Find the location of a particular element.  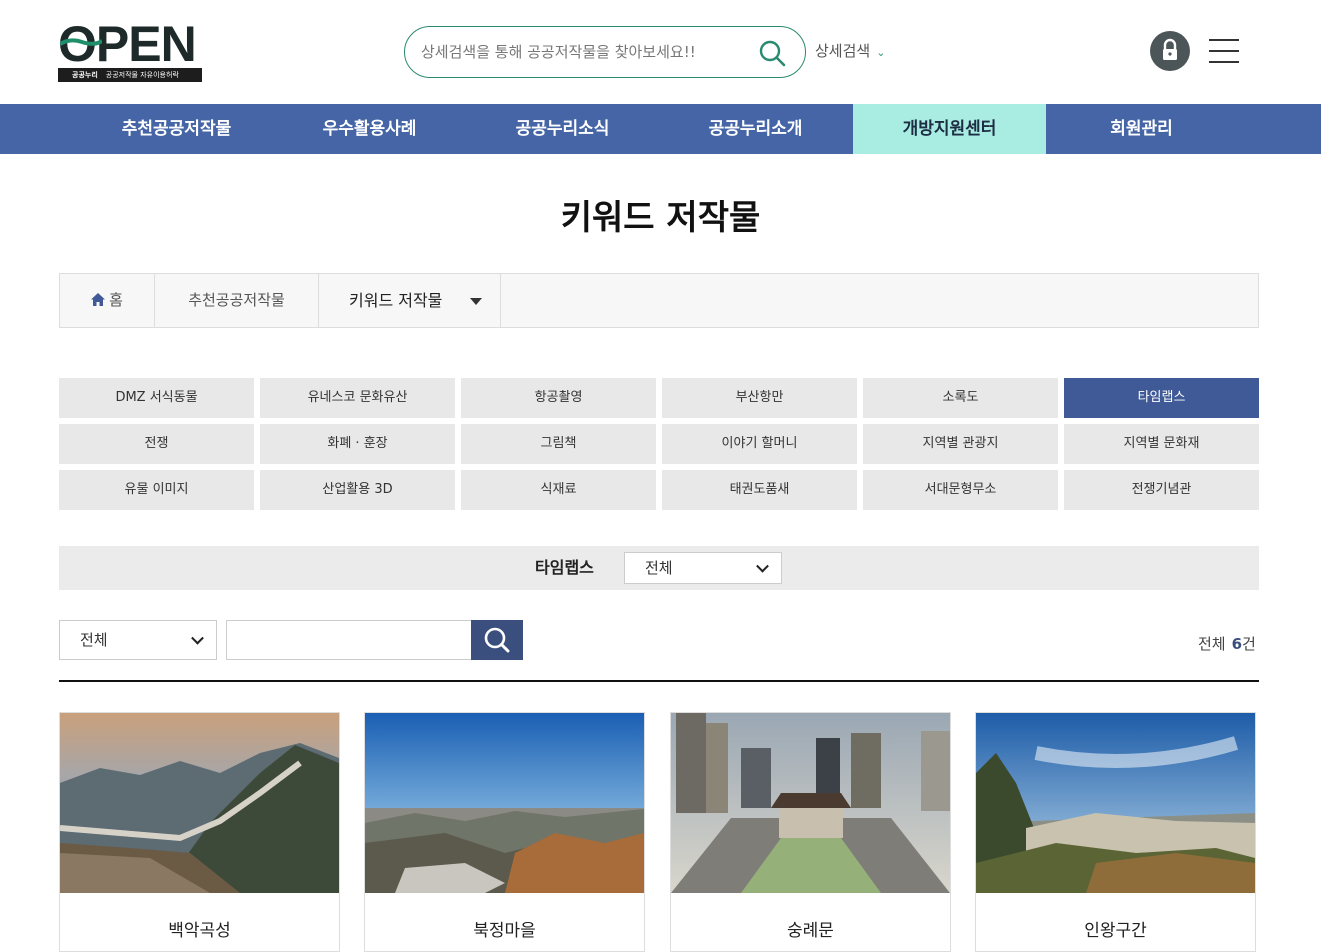

search-category-select: 전체 is located at coordinates (138, 640).